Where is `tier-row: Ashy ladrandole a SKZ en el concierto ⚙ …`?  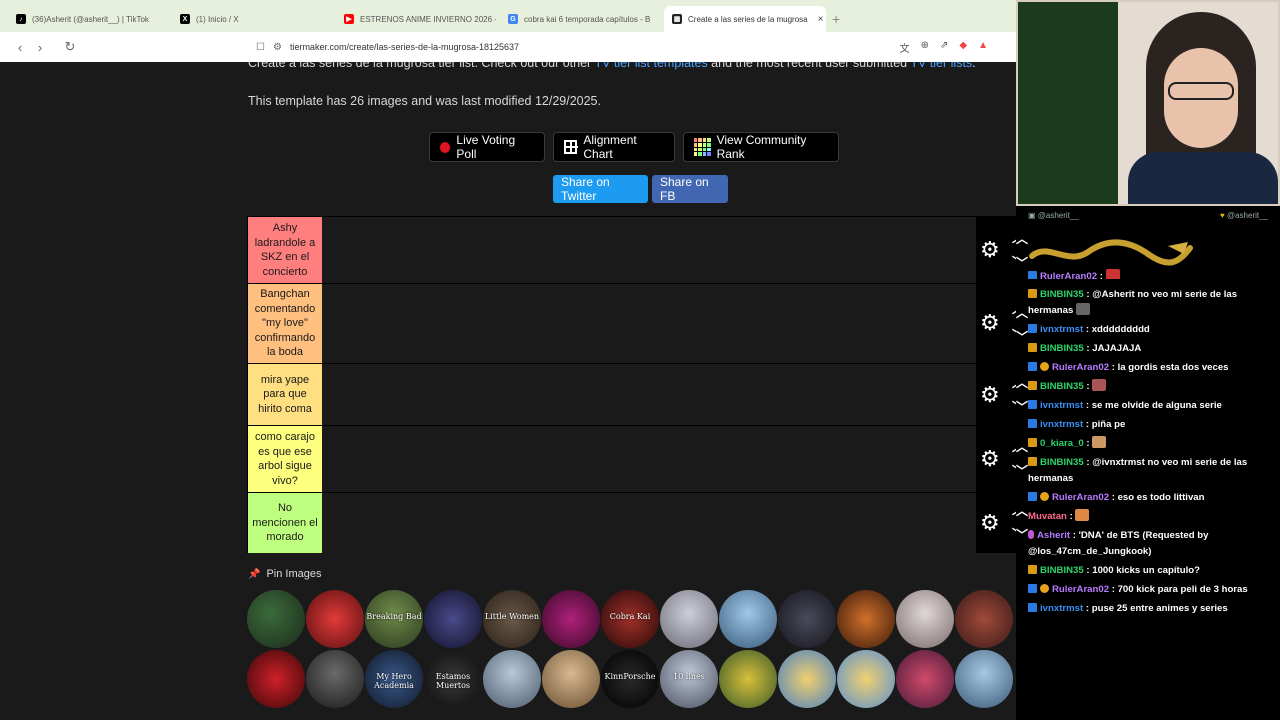
tier-row: Ashy ladrandole a SKZ en el concierto ⚙ … is located at coordinates (632, 250).